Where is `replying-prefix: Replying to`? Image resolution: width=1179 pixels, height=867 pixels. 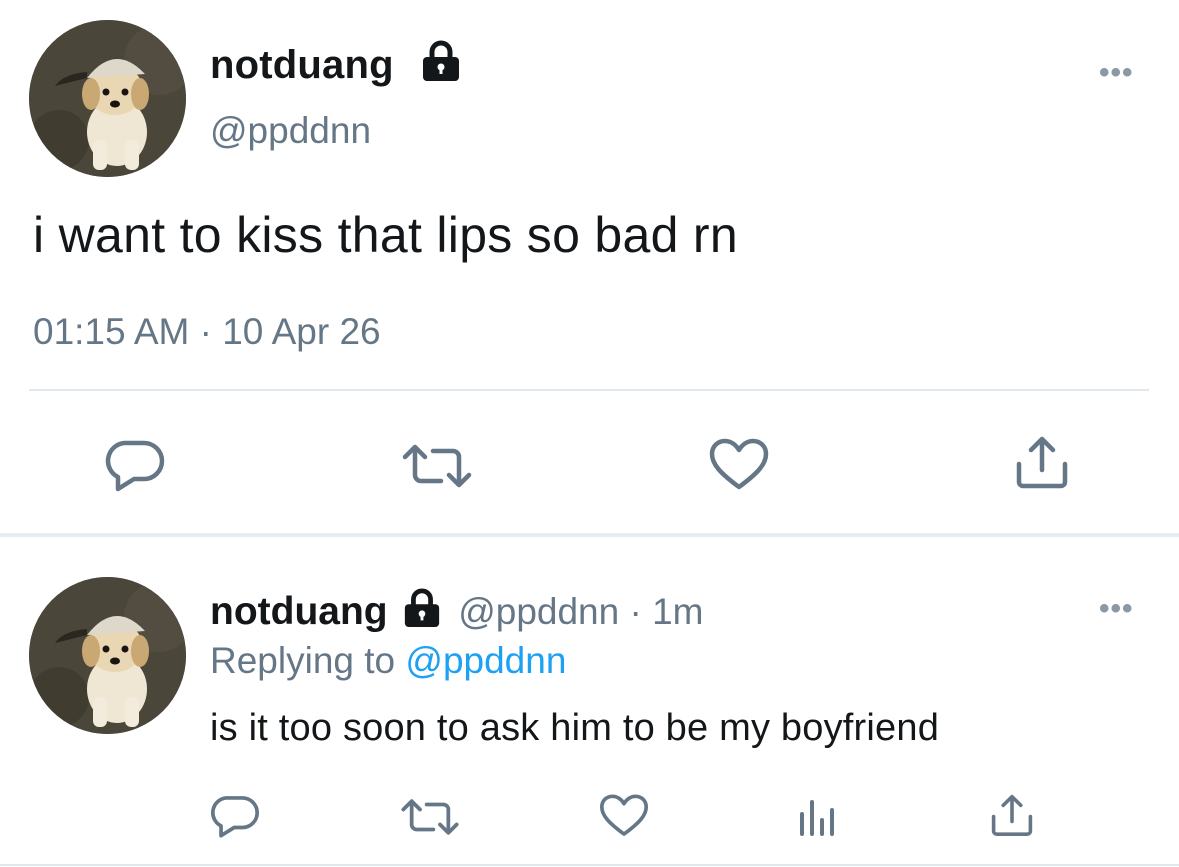
replying-prefix: Replying to is located at coordinates (308, 660).